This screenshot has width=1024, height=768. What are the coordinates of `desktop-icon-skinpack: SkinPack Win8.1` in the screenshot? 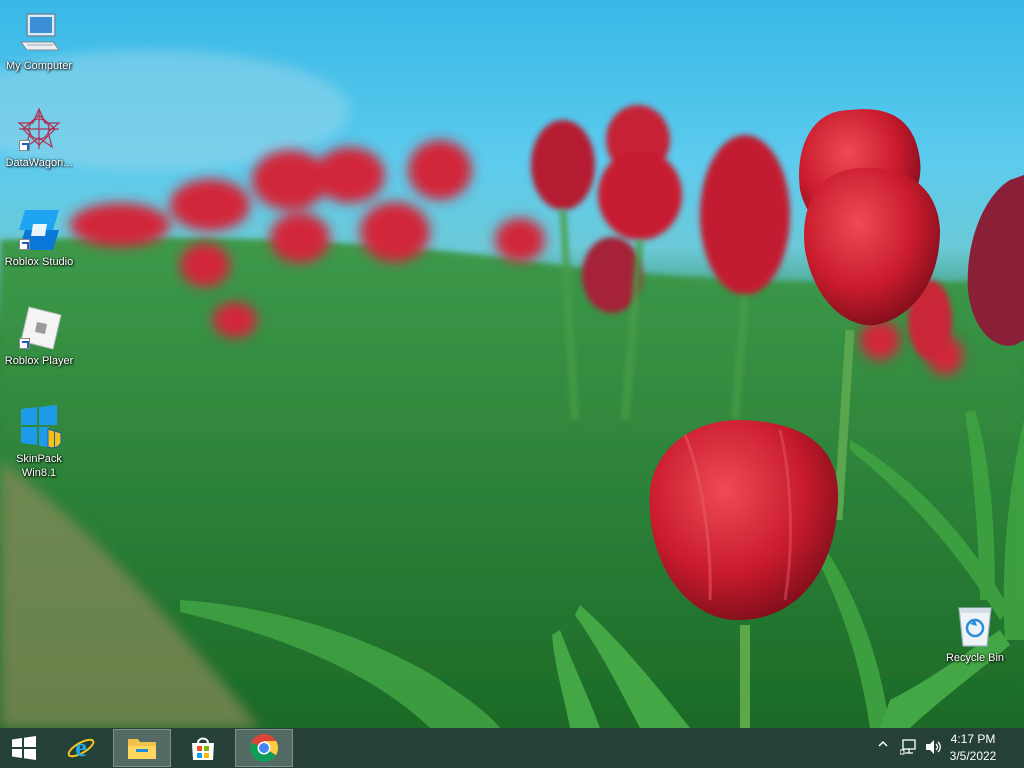 It's located at (39, 441).